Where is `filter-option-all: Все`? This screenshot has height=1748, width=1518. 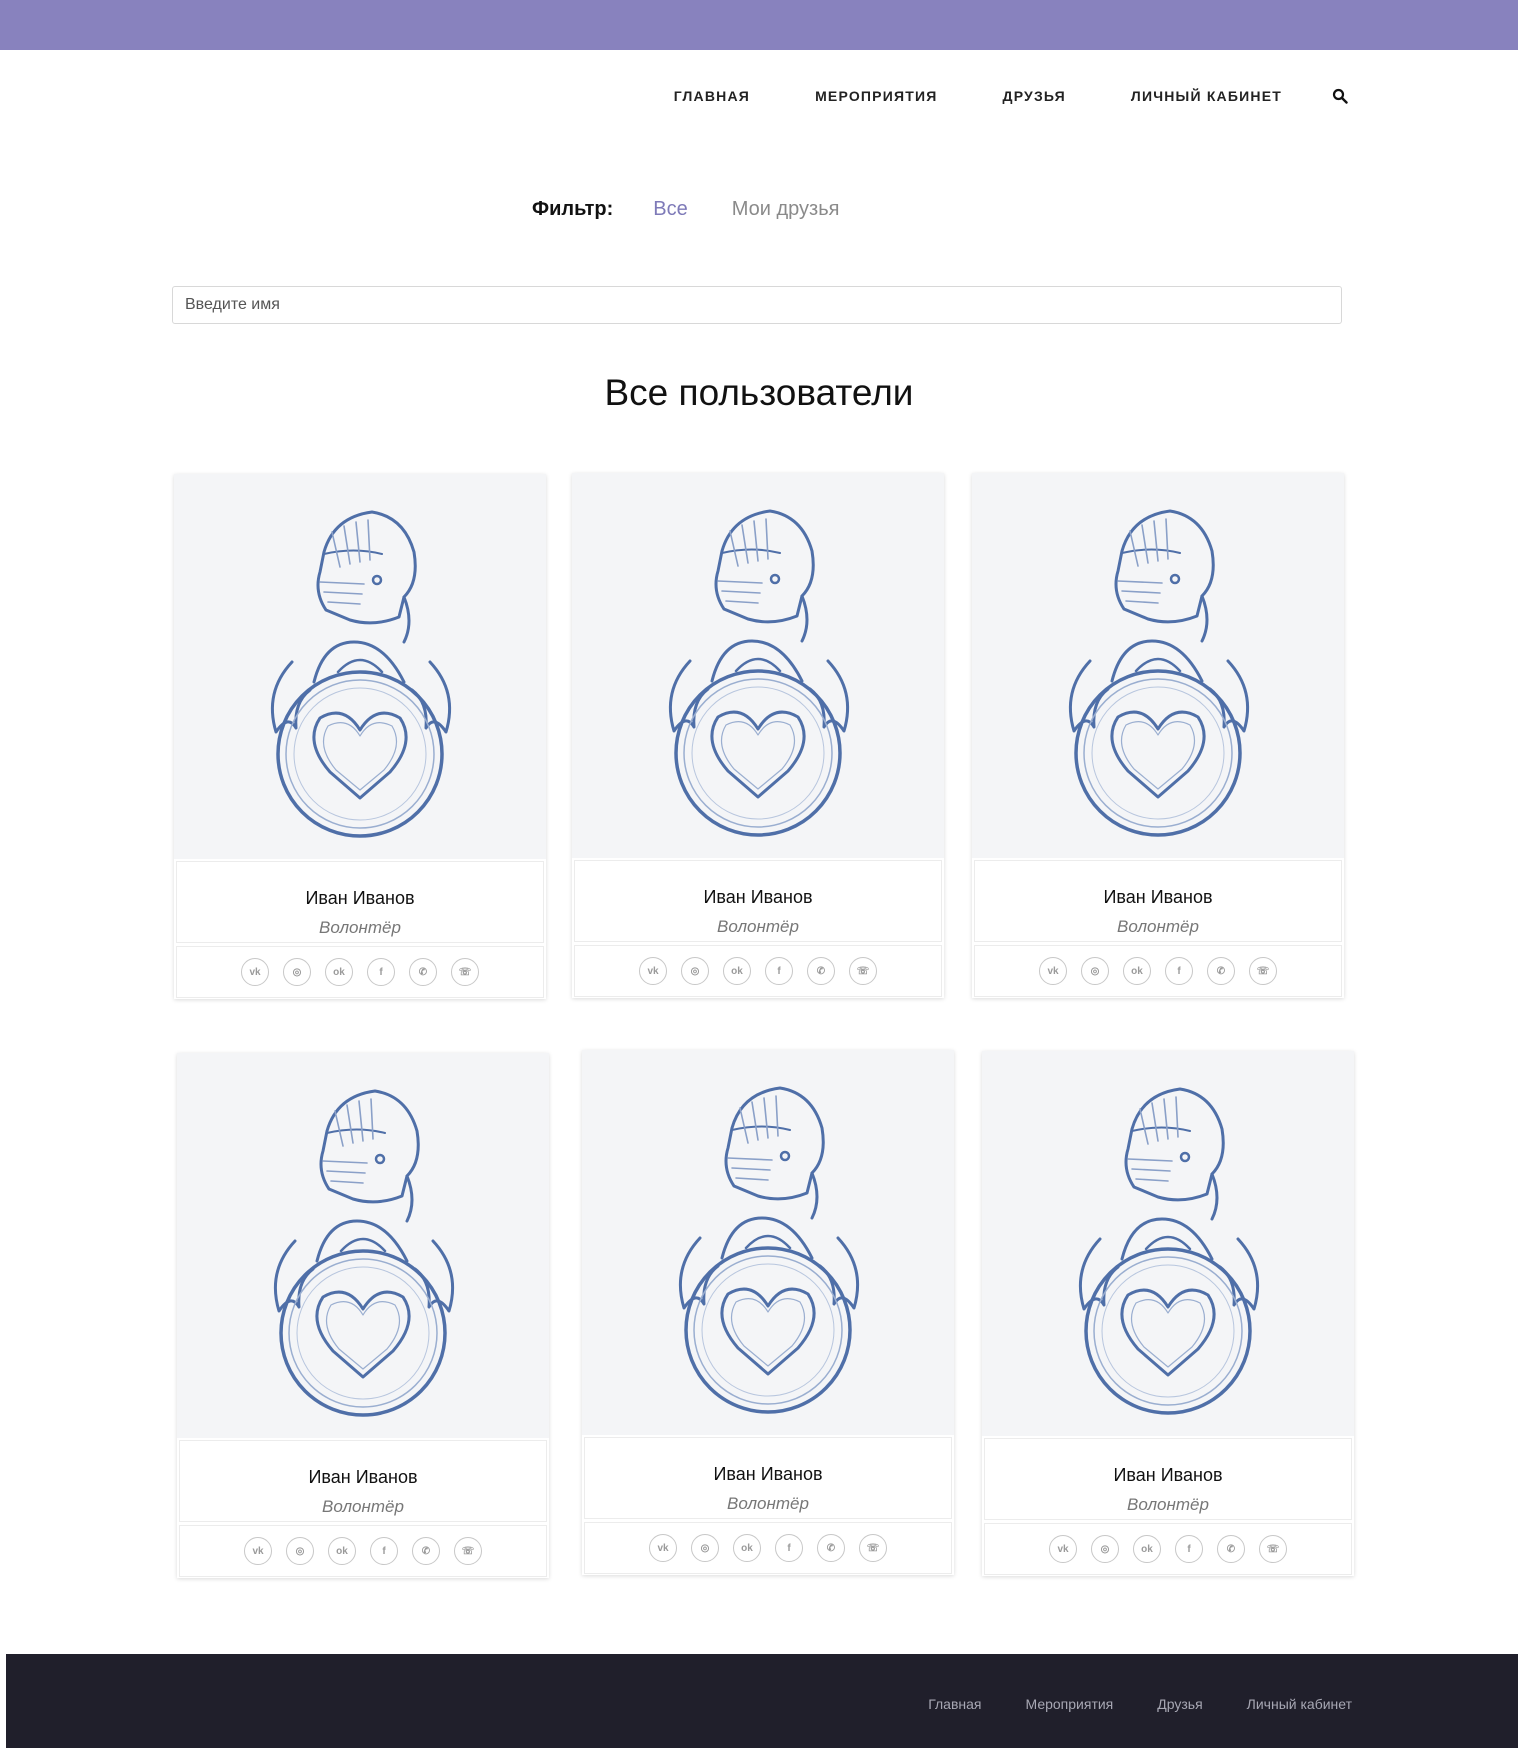
filter-option-all: Все is located at coordinates (670, 209).